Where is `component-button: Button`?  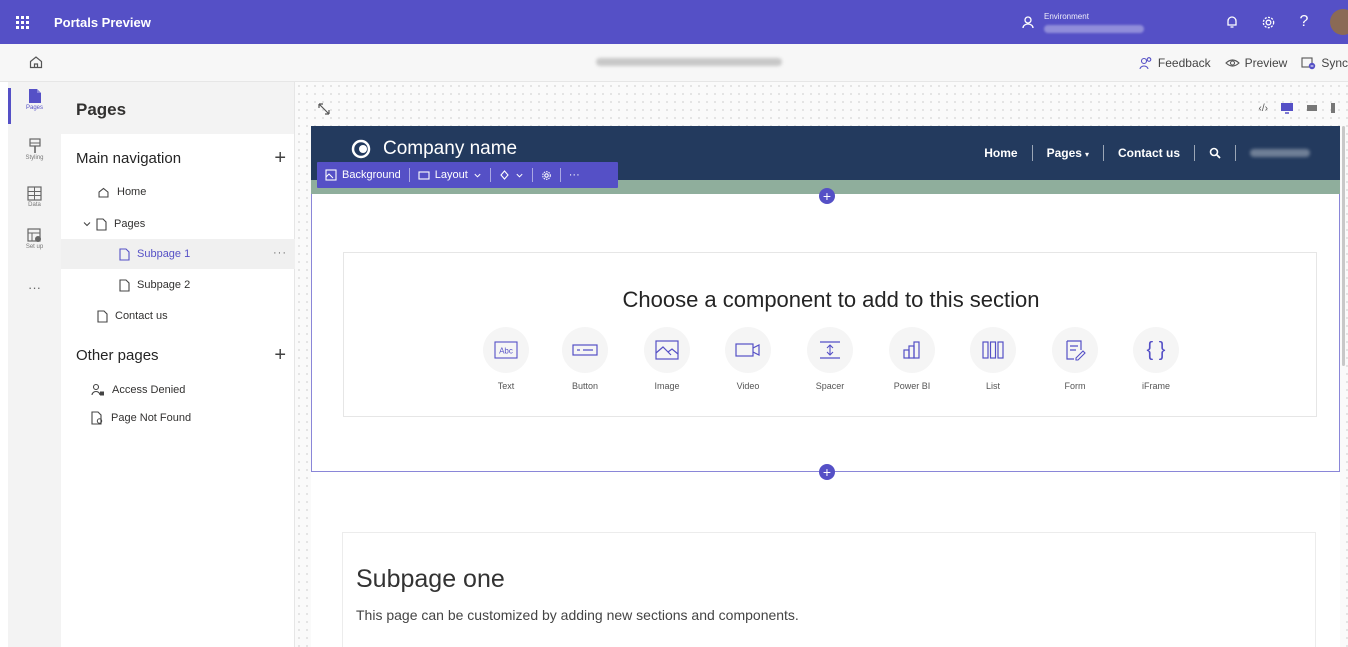 component-button: Button is located at coordinates (585, 359).